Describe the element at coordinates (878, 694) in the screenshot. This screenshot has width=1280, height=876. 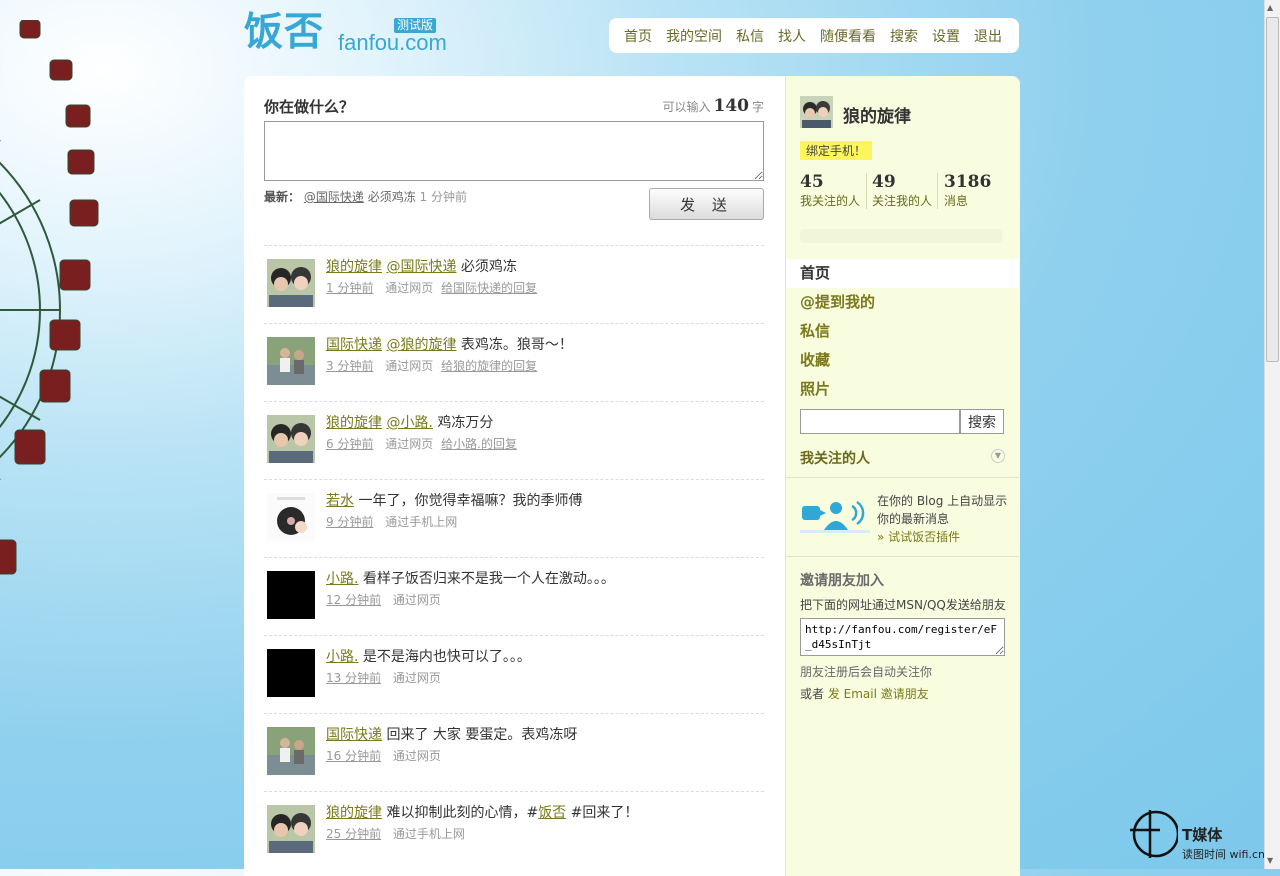
I see `invite-email-link: 发 Email 邀请朋友` at that location.